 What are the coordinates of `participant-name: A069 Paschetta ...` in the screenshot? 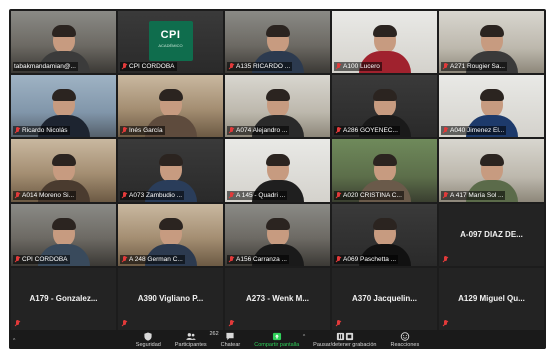 It's located at (370, 259).